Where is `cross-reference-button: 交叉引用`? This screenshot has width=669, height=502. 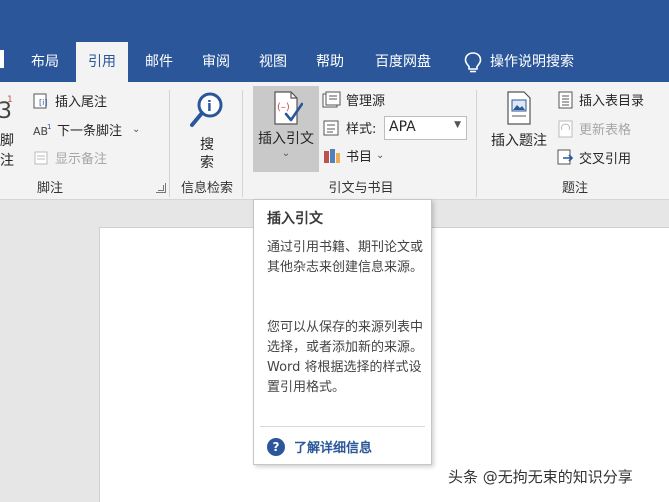 cross-reference-button: 交叉引用 is located at coordinates (594, 157).